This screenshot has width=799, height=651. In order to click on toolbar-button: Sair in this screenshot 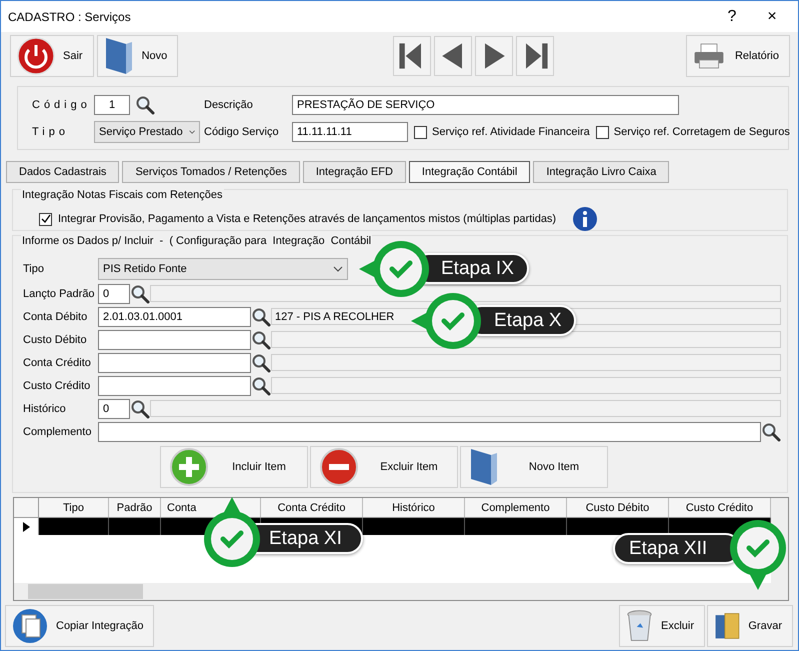, I will do `click(52, 56)`.